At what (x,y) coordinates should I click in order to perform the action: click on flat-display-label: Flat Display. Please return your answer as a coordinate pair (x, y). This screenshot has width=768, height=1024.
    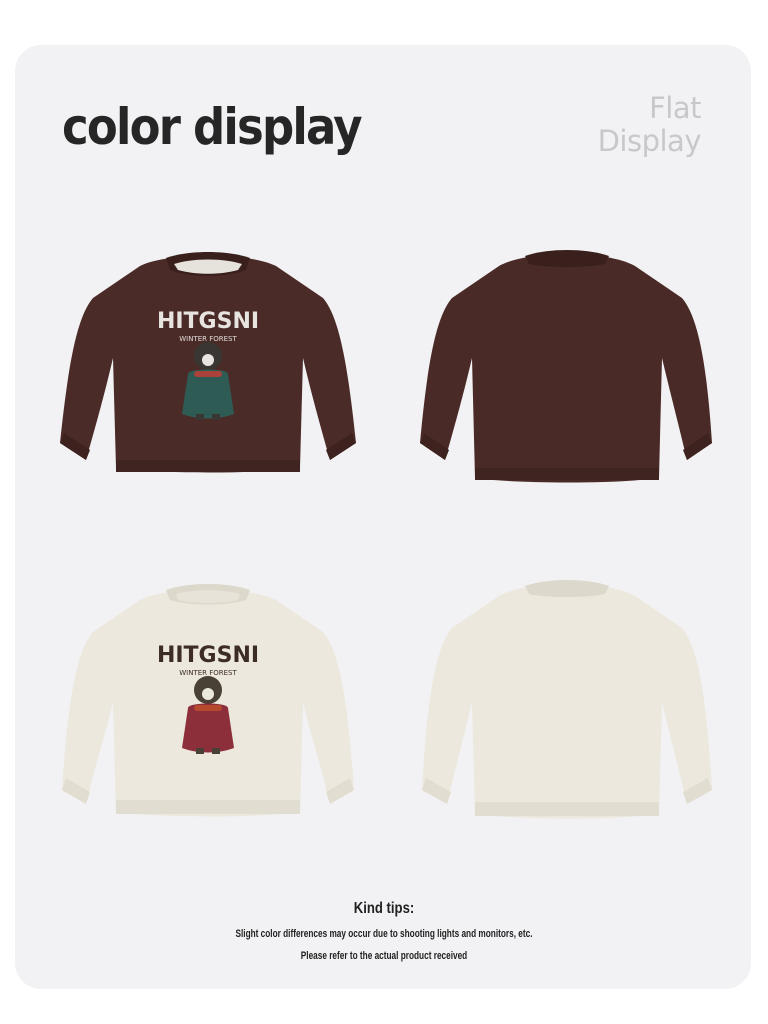
    Looking at the image, I should click on (649, 124).